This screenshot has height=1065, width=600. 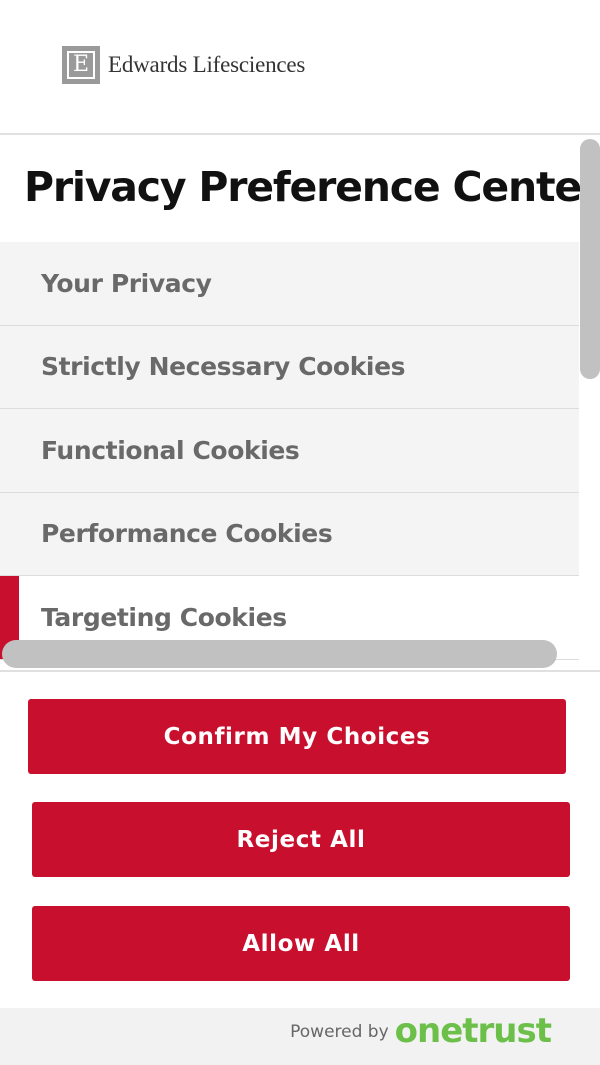 I want to click on reject-all-button: Reject All, so click(x=301, y=839).